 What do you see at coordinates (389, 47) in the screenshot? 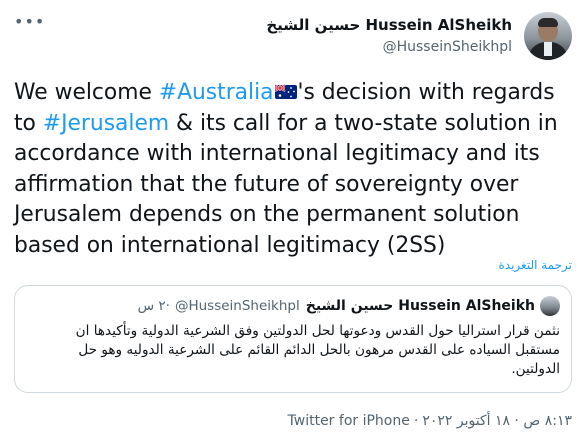
I see `author-handle: @HusseinSheikhpl` at bounding box center [389, 47].